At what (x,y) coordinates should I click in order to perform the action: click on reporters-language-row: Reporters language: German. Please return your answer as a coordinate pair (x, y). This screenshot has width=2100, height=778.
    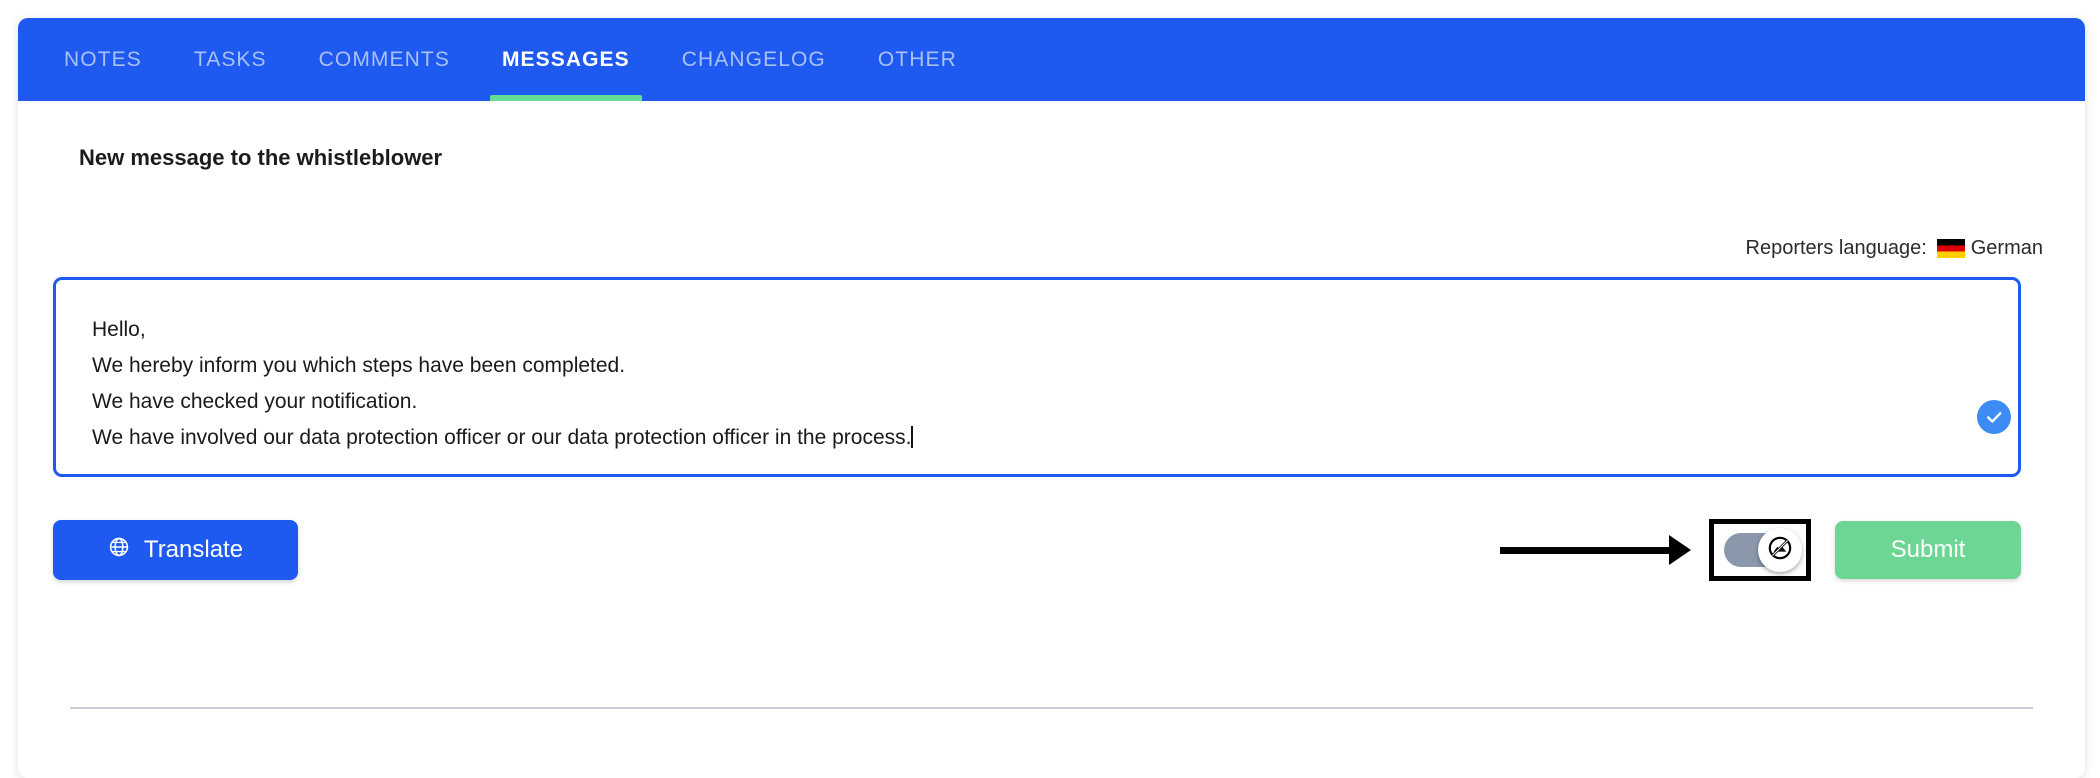
    Looking at the image, I should click on (1047, 248).